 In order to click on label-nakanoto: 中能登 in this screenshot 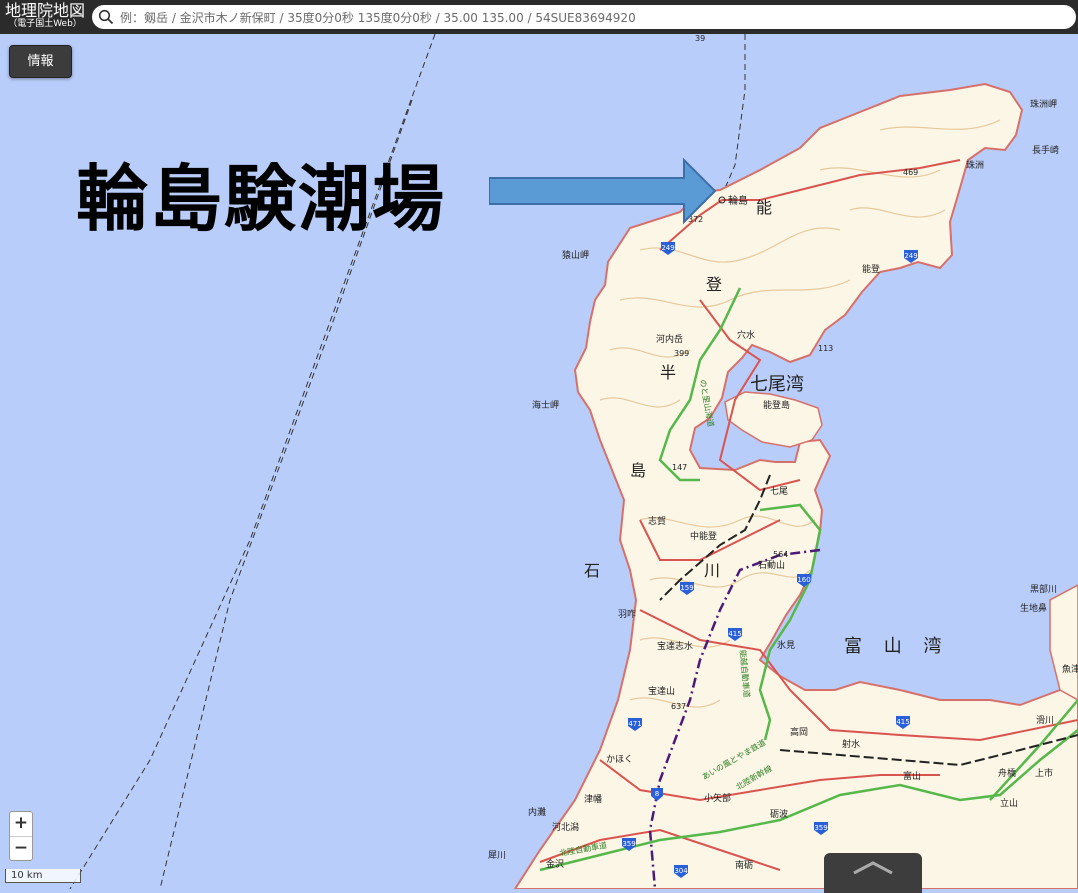, I will do `click(703, 536)`.